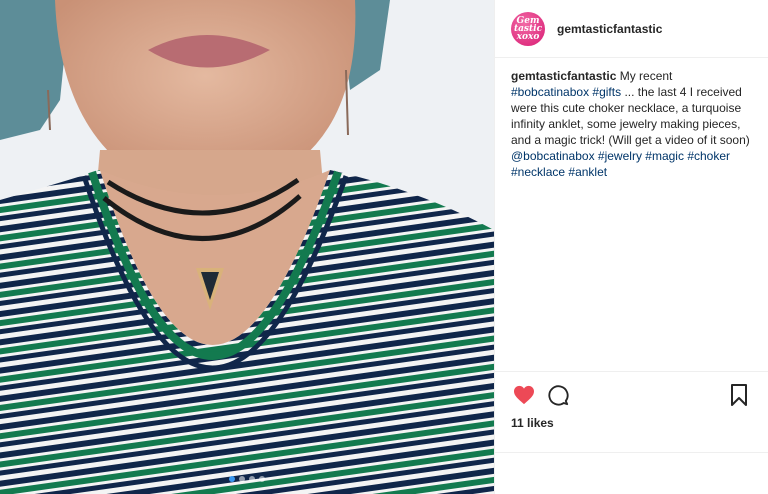 This screenshot has height=494, width=768. What do you see at coordinates (631, 473) in the screenshot?
I see `add-comment-area` at bounding box center [631, 473].